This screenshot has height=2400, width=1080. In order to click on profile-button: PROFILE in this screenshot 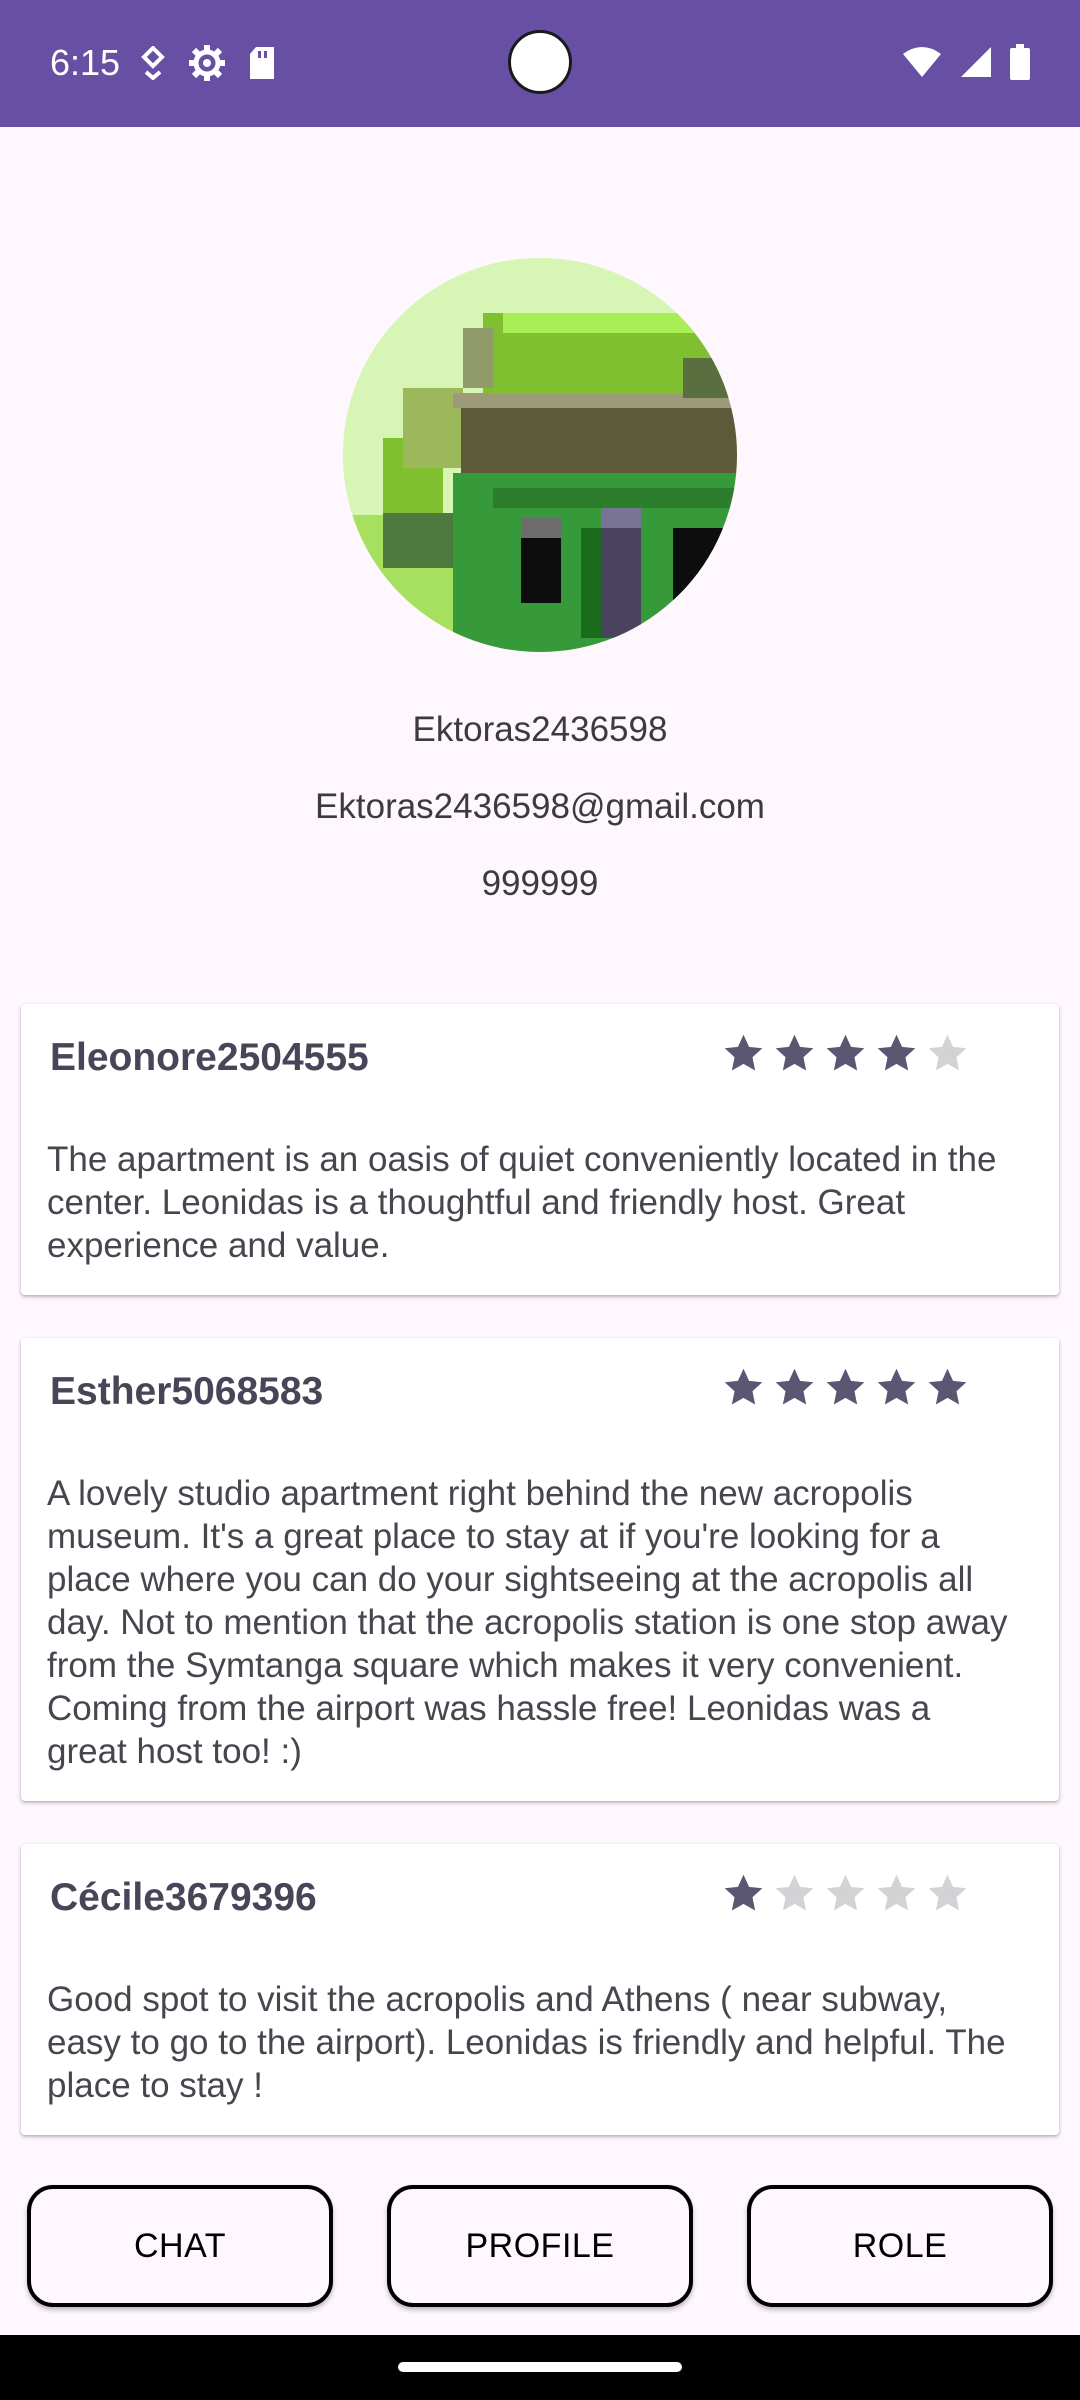, I will do `click(540, 2246)`.